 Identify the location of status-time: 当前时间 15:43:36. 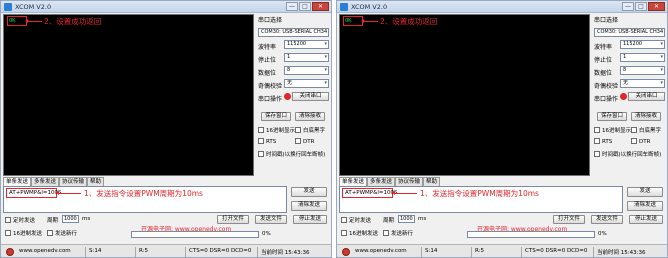
(621, 253).